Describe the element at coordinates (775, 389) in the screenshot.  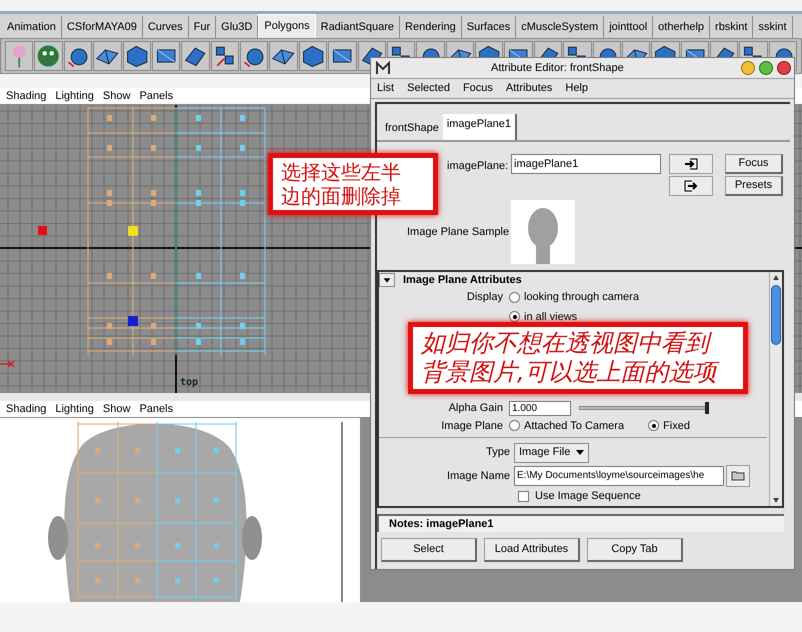
I see `scrollbar` at that location.